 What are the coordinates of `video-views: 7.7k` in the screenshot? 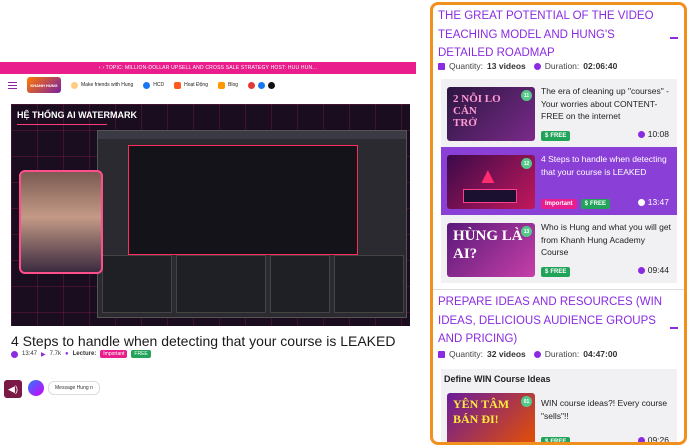 It's located at (55, 354).